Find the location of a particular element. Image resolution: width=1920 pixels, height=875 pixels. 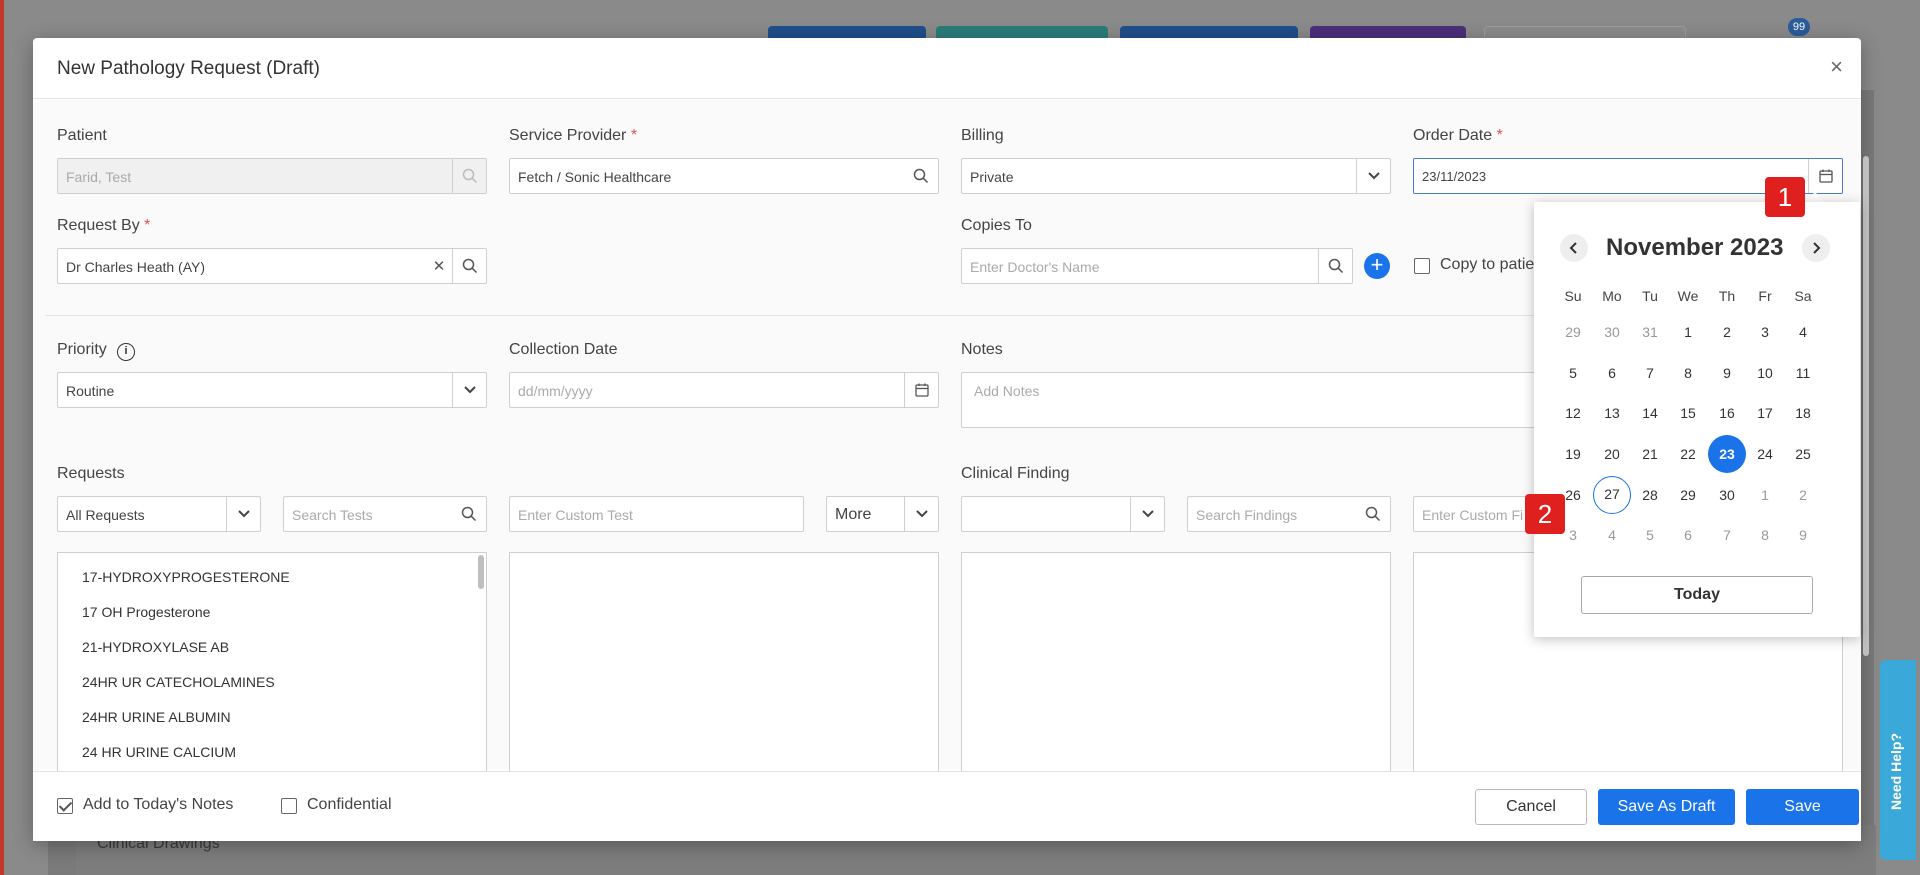

calendar-day: 11 is located at coordinates (1803, 373).